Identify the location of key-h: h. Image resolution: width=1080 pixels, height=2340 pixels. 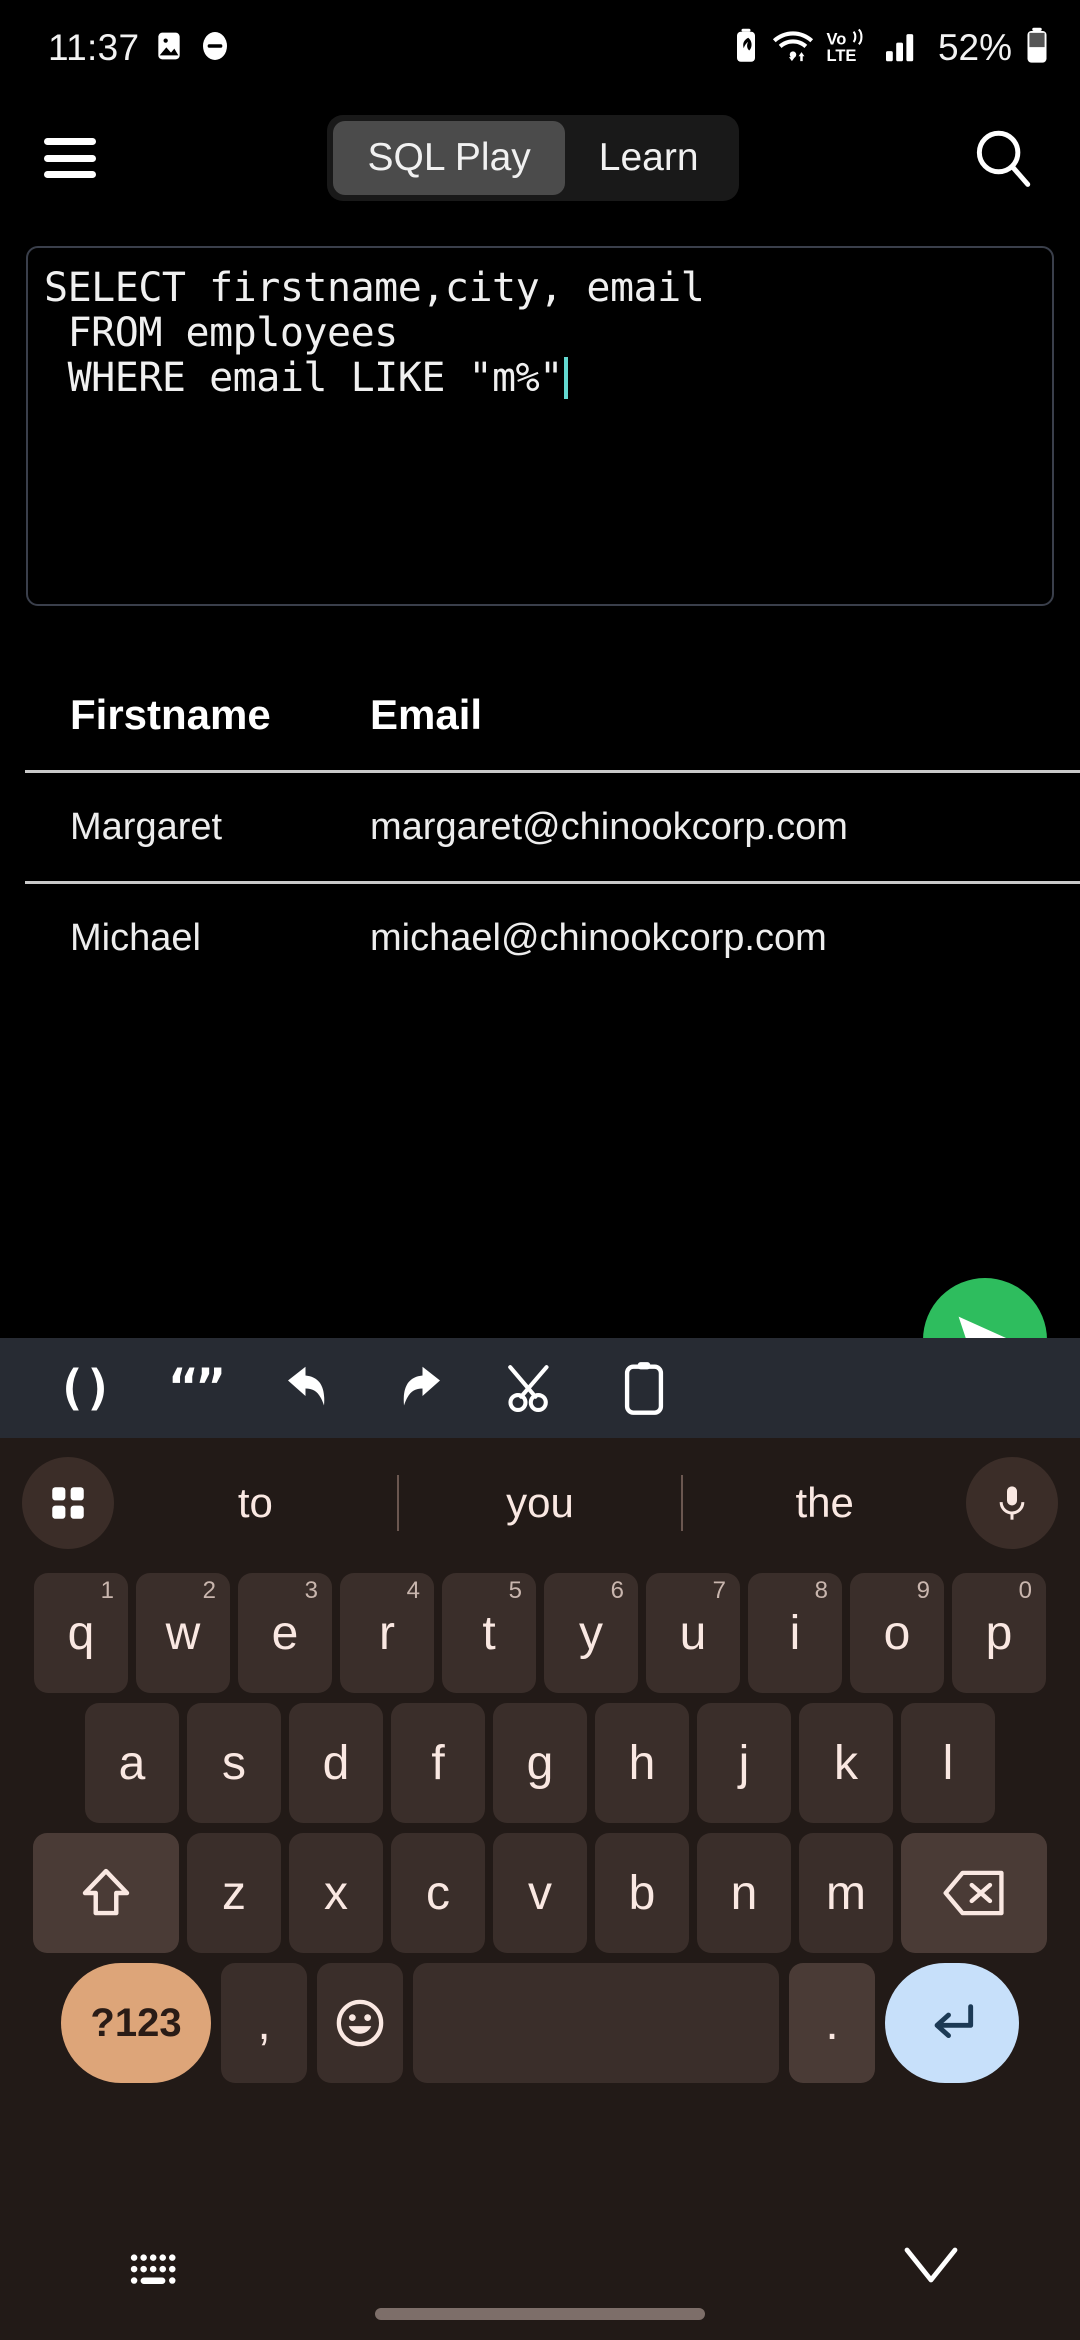
(642, 1763).